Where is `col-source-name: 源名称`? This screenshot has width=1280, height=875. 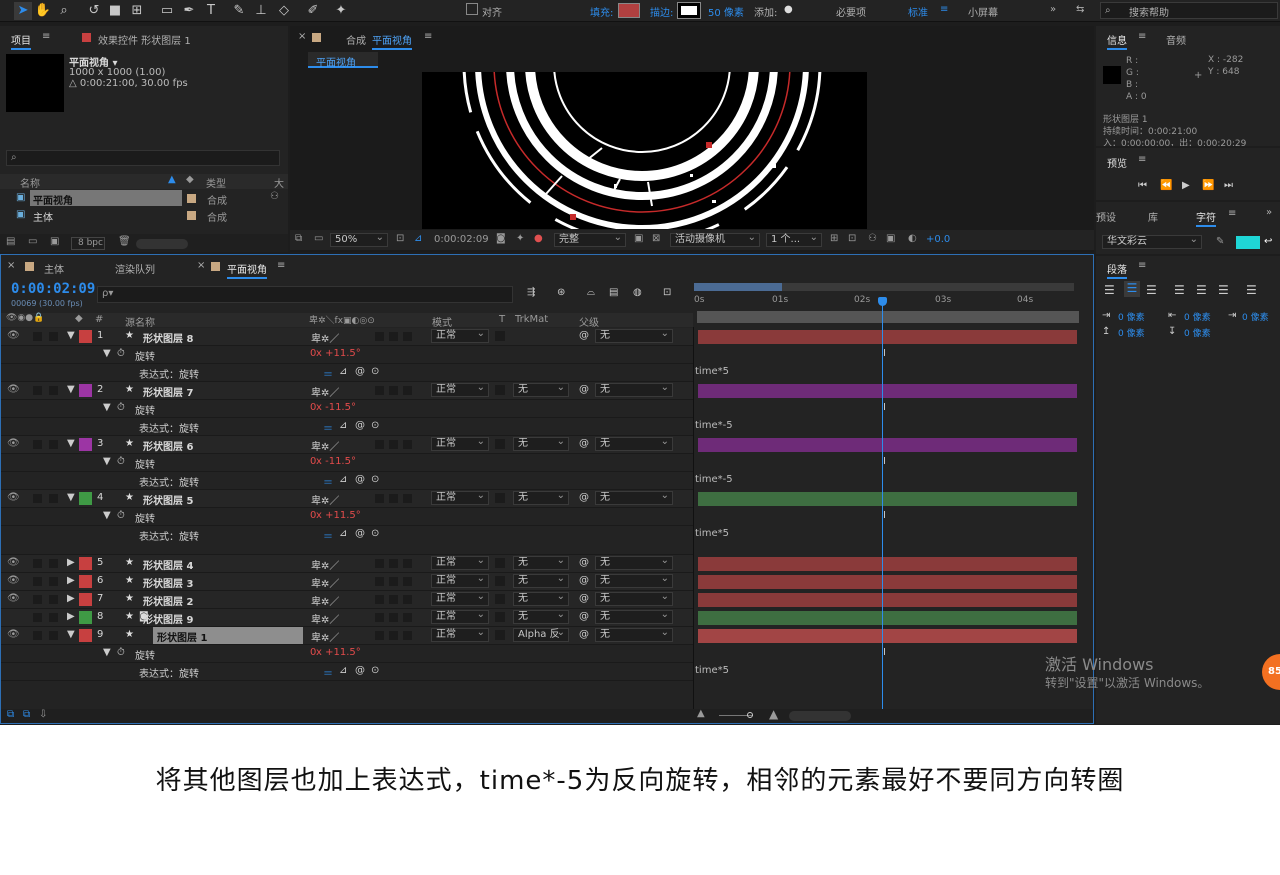 col-source-name: 源名称 is located at coordinates (140, 321).